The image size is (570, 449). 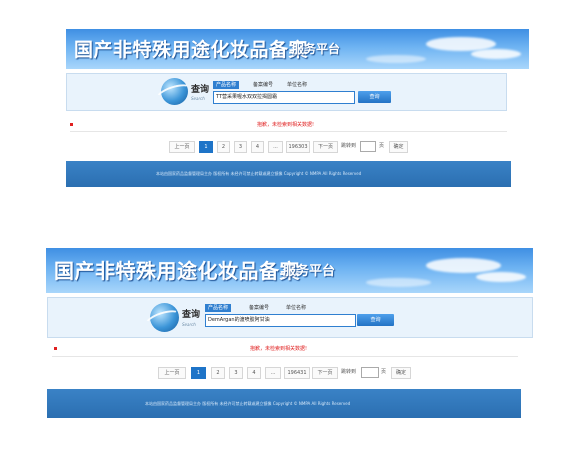 I want to click on search-input: DemArgan的渡喷胶阿甘油, so click(x=280, y=320).